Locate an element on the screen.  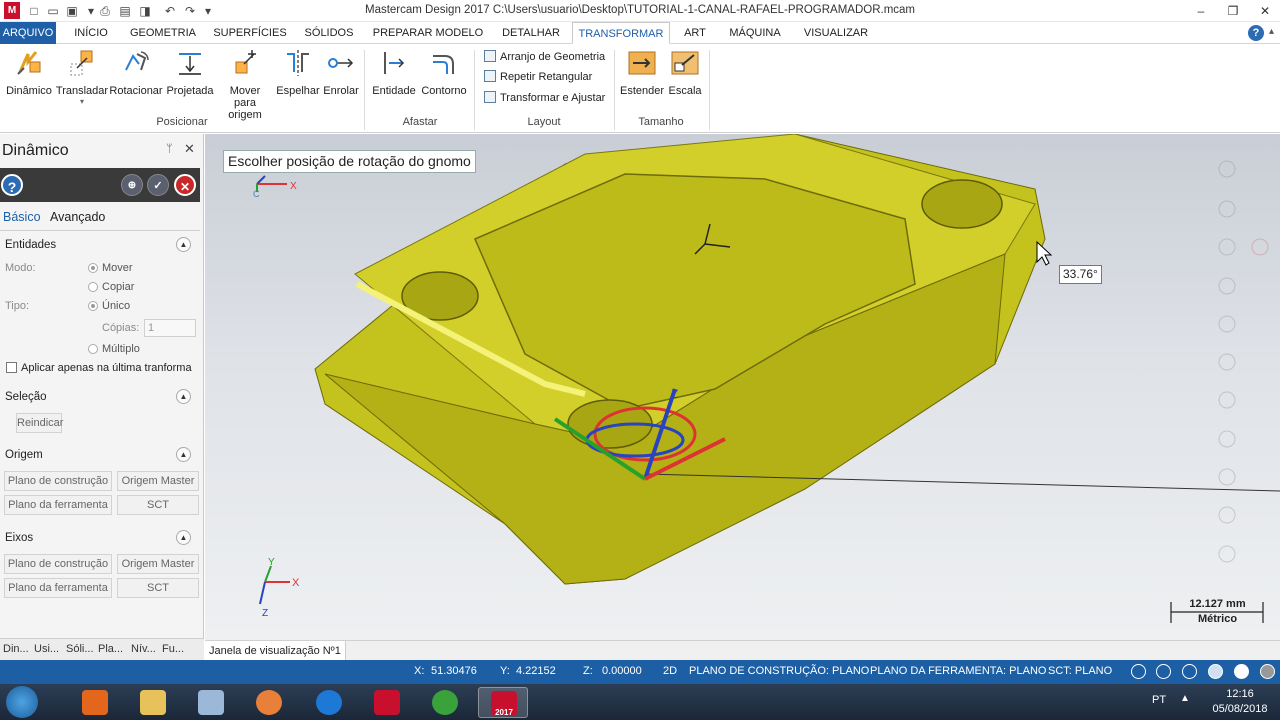
taskbar-teamviewer is located at coordinates (329, 702).